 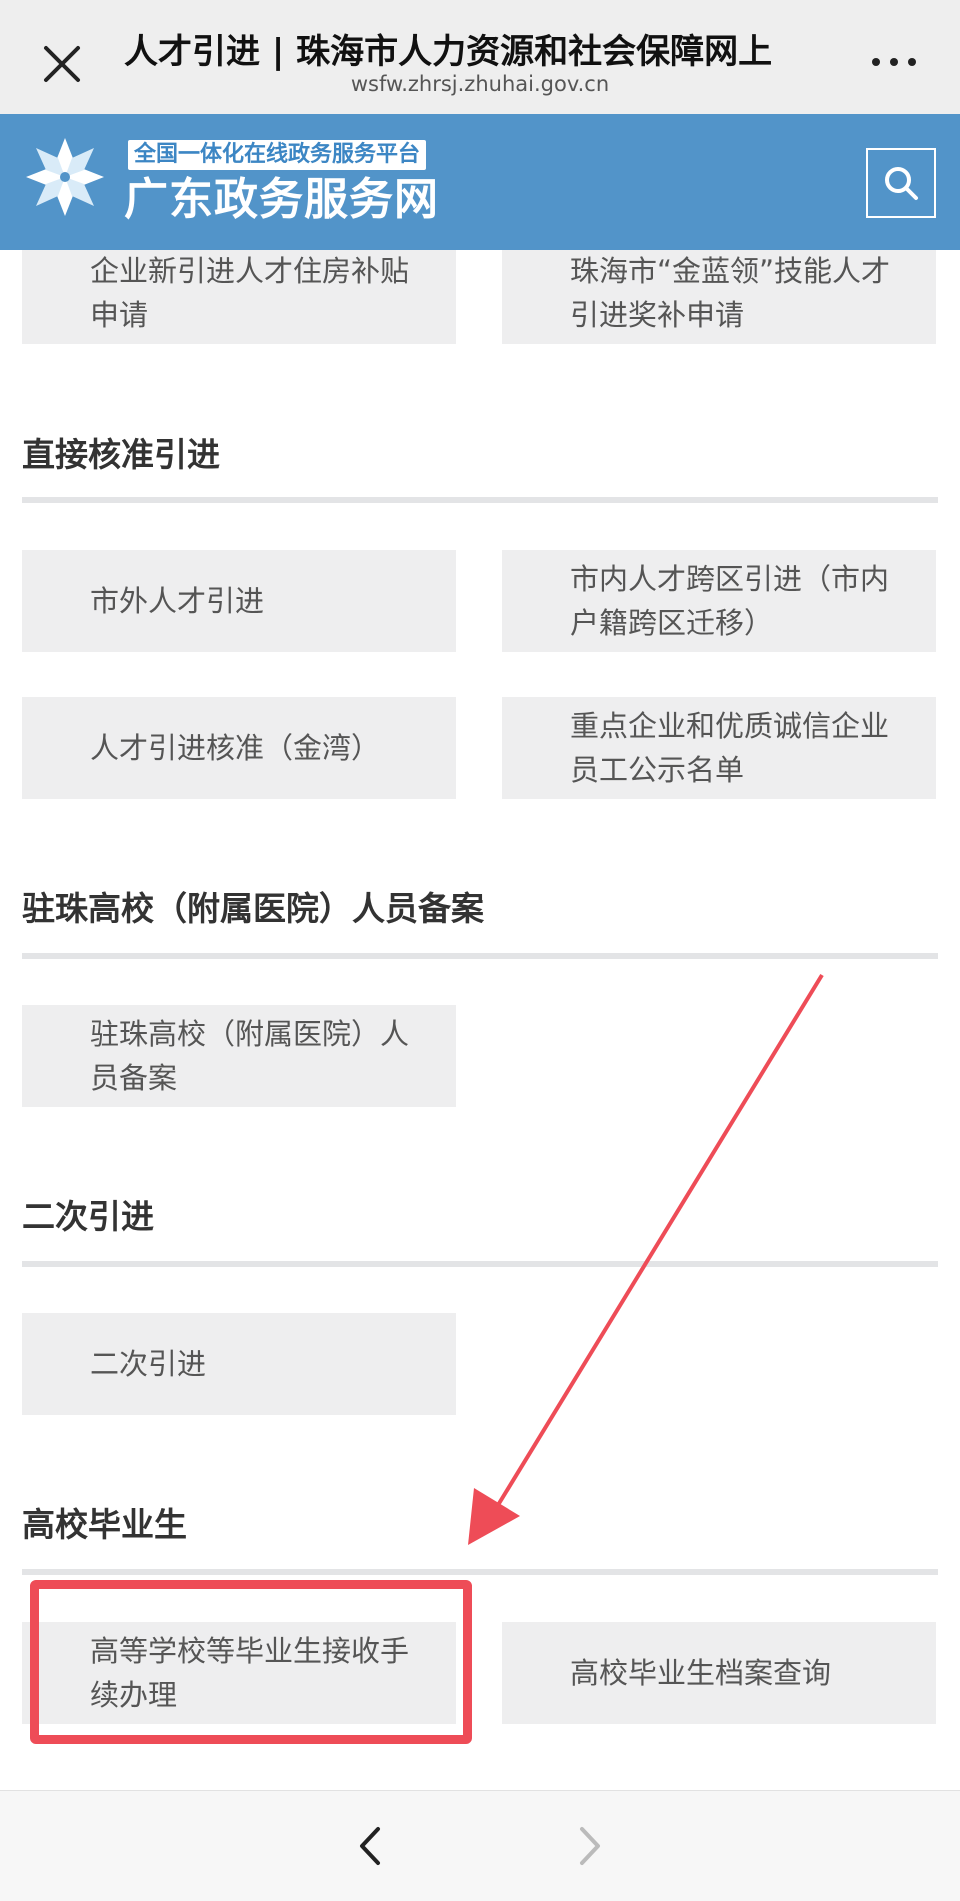 I want to click on service-card: 二次引进, so click(x=239, y=1364).